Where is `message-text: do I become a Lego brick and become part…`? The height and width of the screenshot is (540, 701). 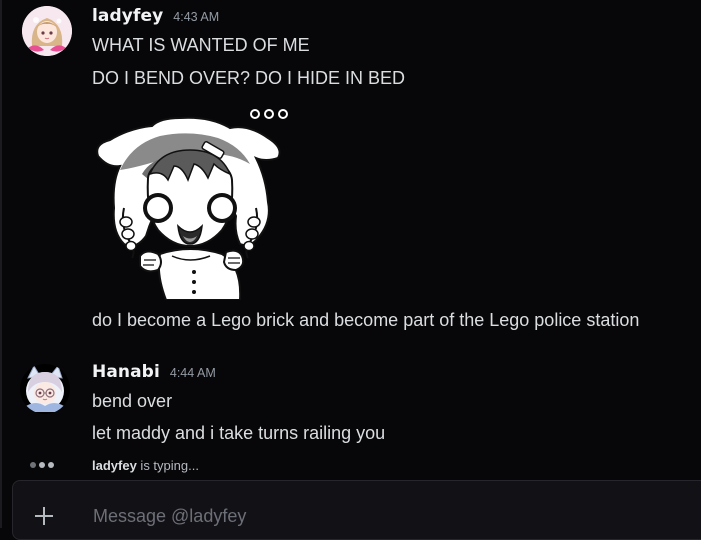
message-text: do I become a Lego brick and become part… is located at coordinates (366, 320).